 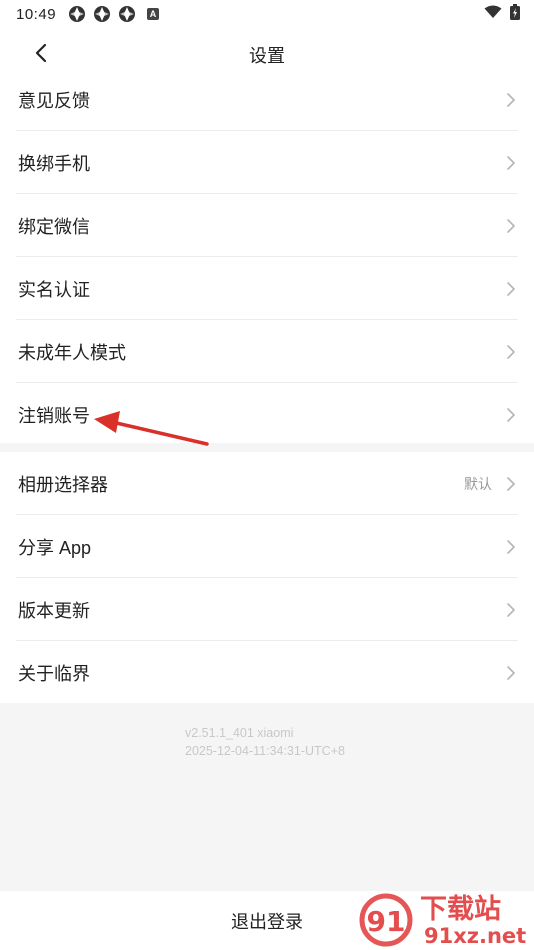 What do you see at coordinates (515, 14) in the screenshot?
I see `battery-charging-icon` at bounding box center [515, 14].